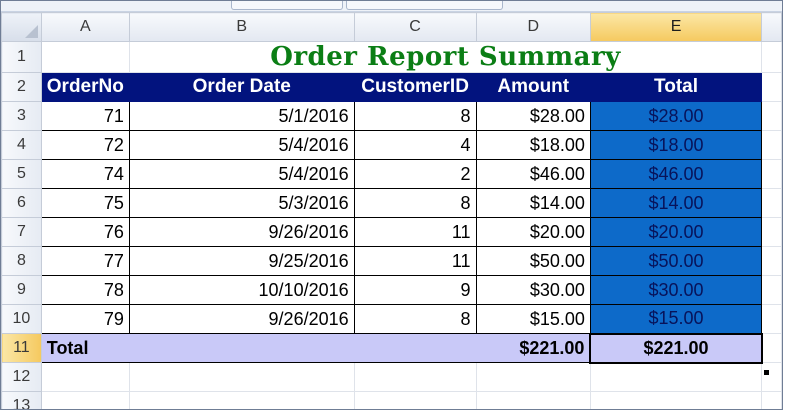 The height and width of the screenshot is (412, 785). What do you see at coordinates (533, 203) in the screenshot?
I see `amount-cell: $14.00` at bounding box center [533, 203].